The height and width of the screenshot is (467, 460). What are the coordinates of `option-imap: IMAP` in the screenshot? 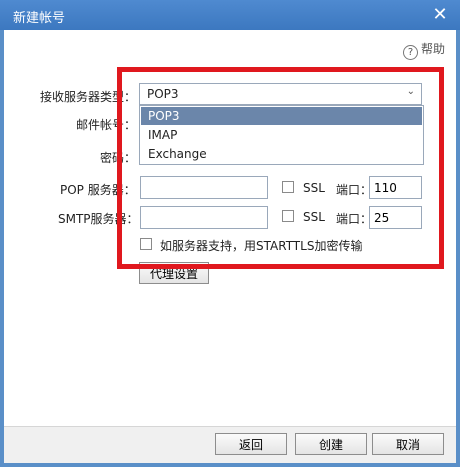 It's located at (281, 135).